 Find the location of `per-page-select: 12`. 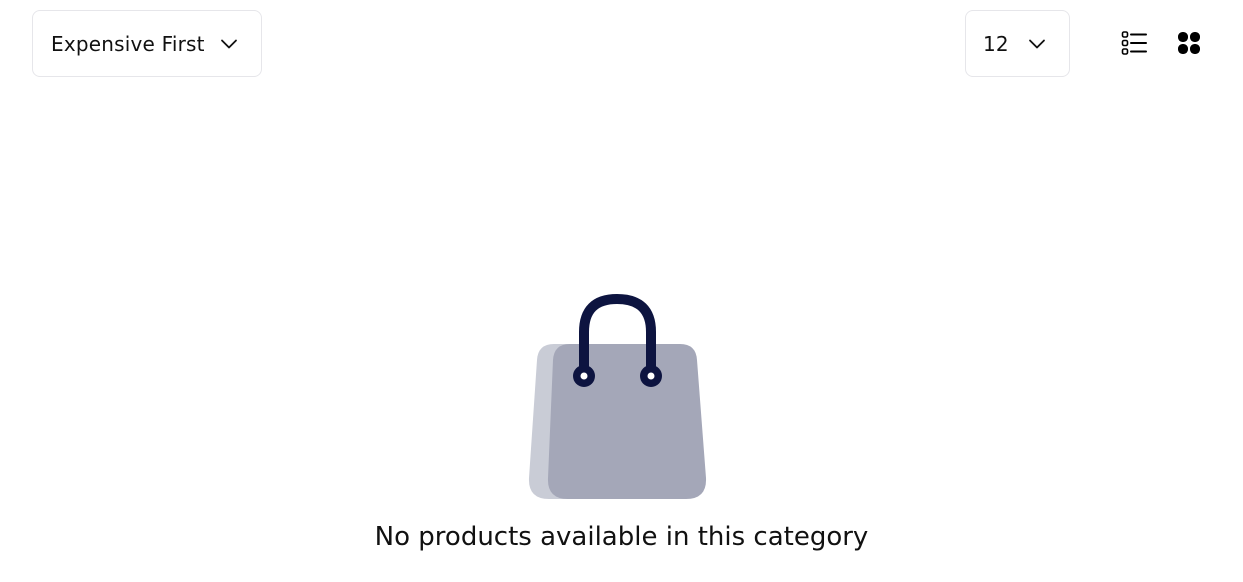

per-page-select: 12 is located at coordinates (1017, 43).